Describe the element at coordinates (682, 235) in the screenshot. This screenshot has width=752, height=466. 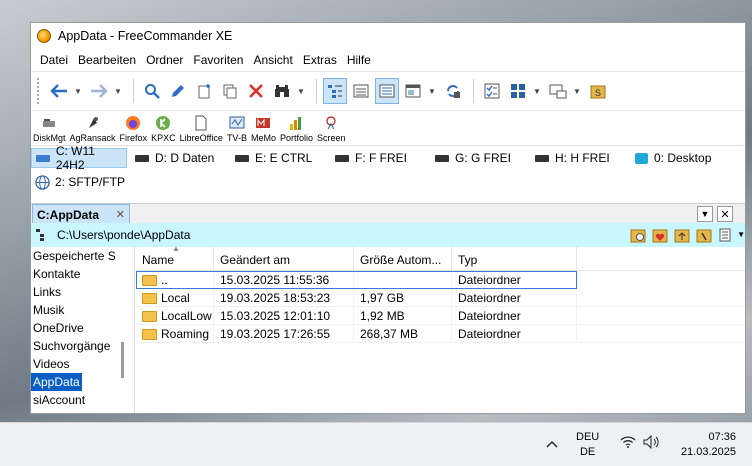
I see `parent-folder-icon` at that location.